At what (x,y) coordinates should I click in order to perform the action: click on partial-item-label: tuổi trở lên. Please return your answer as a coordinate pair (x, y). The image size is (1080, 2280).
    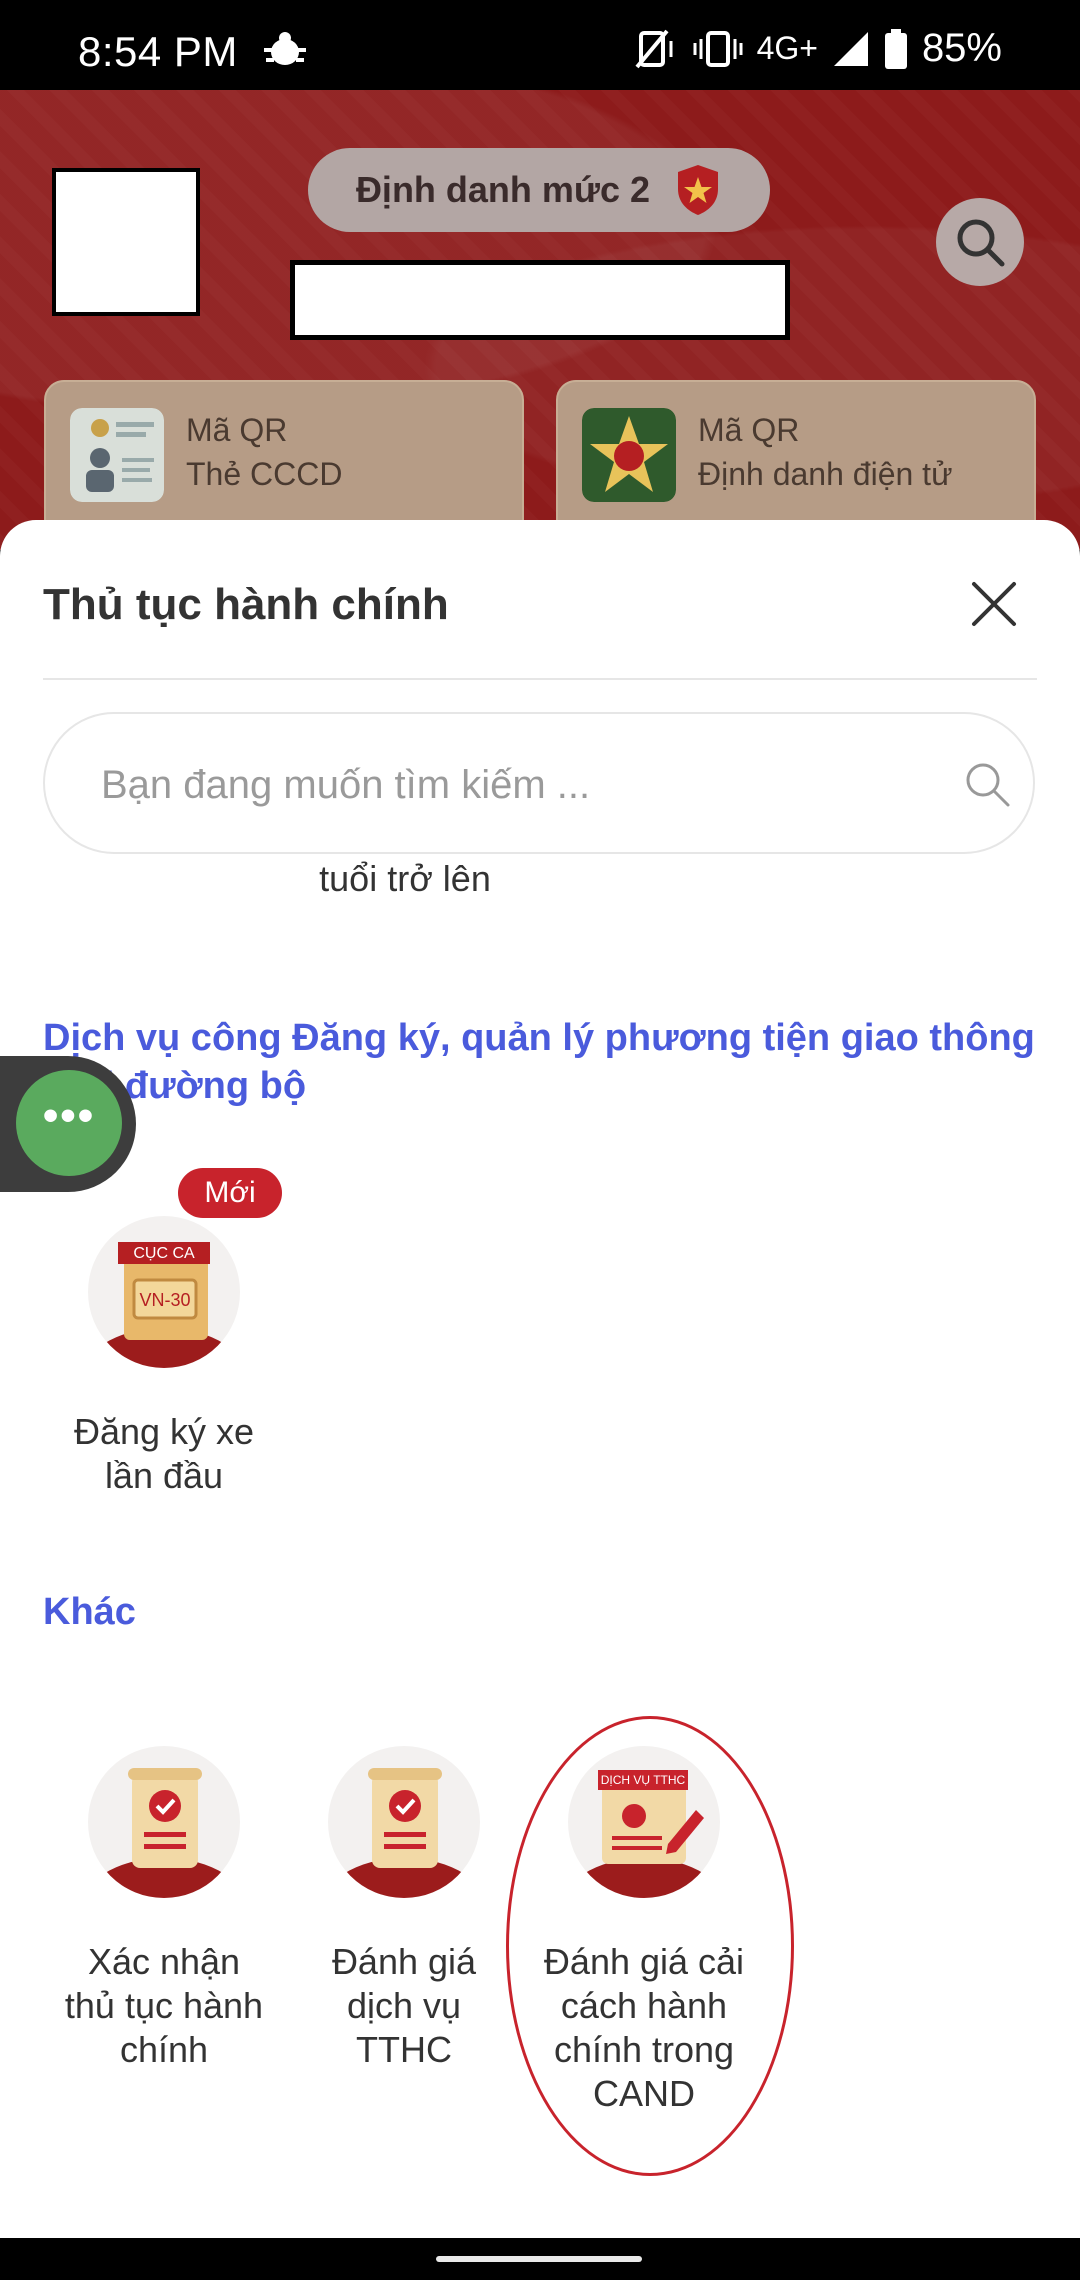
    Looking at the image, I should click on (405, 879).